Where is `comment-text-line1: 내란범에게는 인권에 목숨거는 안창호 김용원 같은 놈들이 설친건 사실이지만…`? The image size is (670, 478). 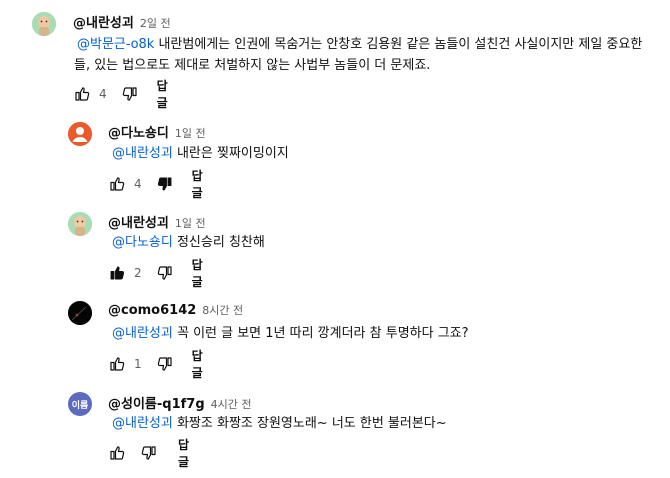
comment-text-line1: 내란범에게는 인권에 목숨거는 안창호 김용원 같은 놈들이 설친건 사실이지만… is located at coordinates (398, 44).